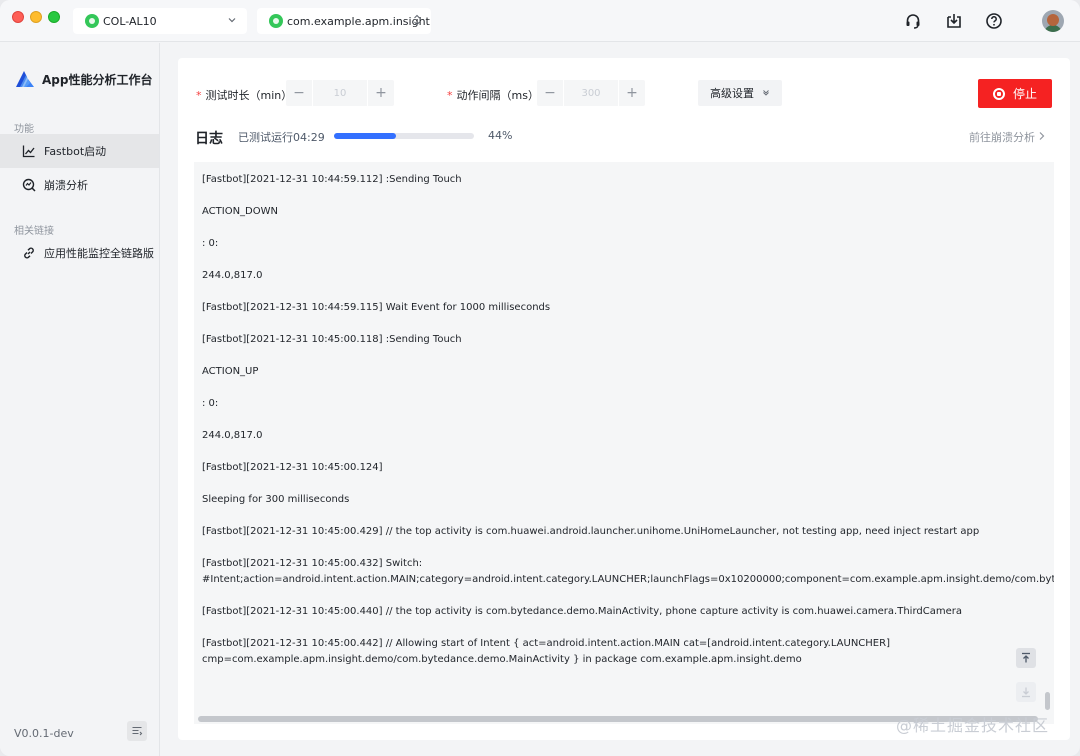  I want to click on interval-label: * 动作间隔（ms）, so click(493, 95).